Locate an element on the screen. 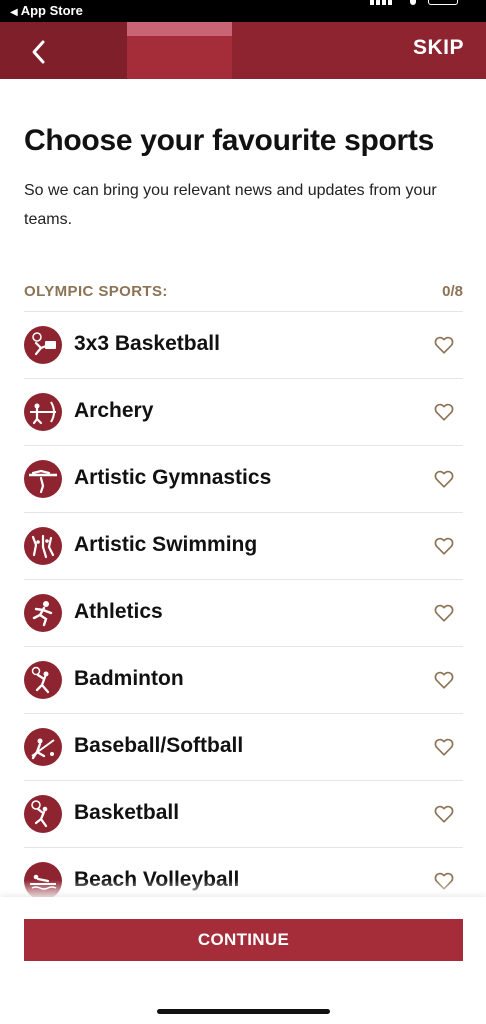  sport-row: Artistic Swimming is located at coordinates (243, 545).